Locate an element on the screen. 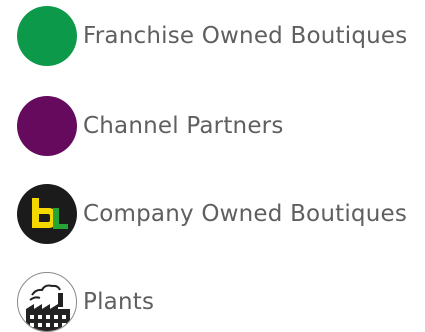  legend-item-channel-partners: Channel Partners is located at coordinates (150, 126).